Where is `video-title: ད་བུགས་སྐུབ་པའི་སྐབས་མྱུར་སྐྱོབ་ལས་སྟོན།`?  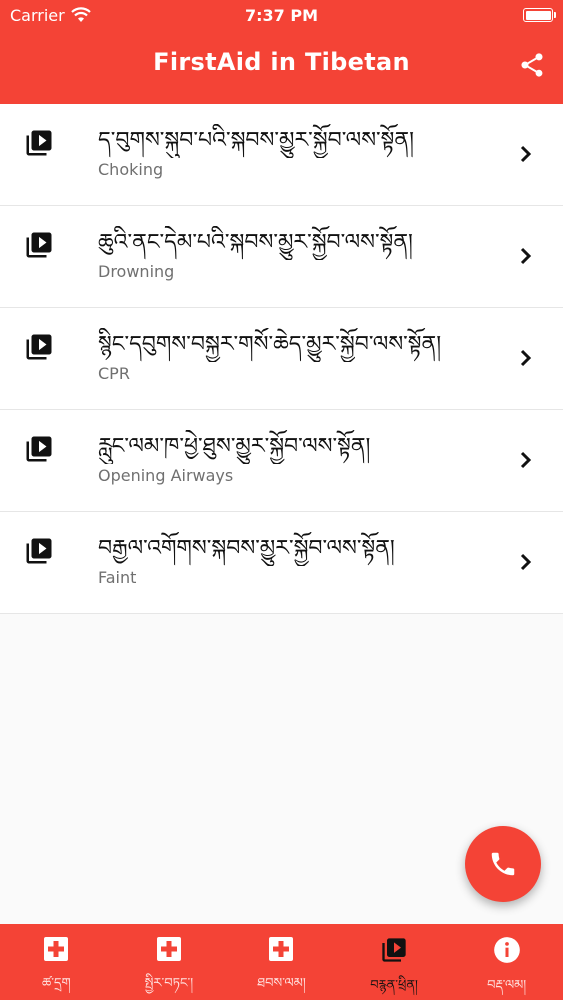 video-title: ད་བུགས་སྐུབ་པའི་སྐབས་མྱུར་སྐྱོབ་ལས་སྟོན། is located at coordinates (256, 140).